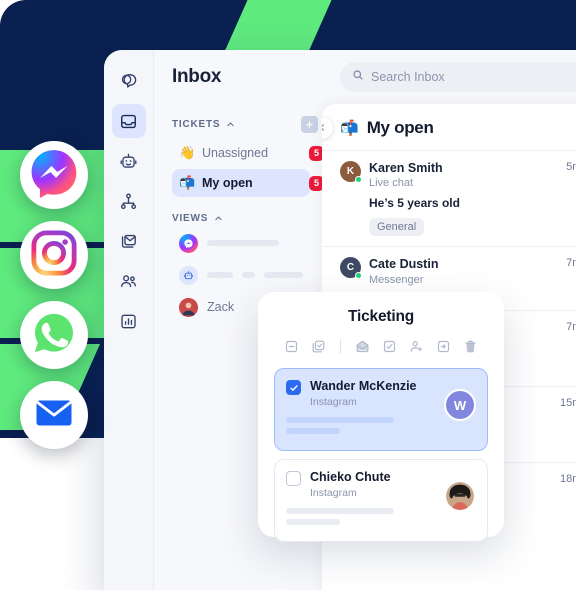 The image size is (576, 590). I want to click on avatar: C, so click(351, 268).